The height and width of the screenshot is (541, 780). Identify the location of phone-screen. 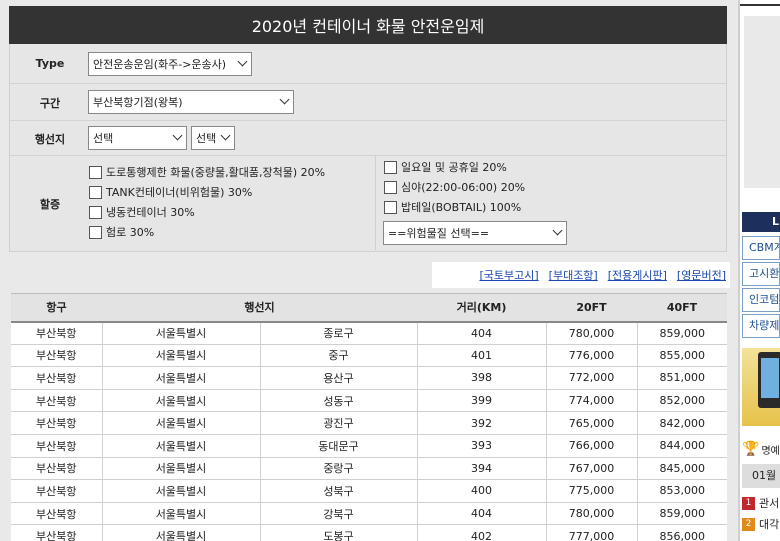
(770, 378).